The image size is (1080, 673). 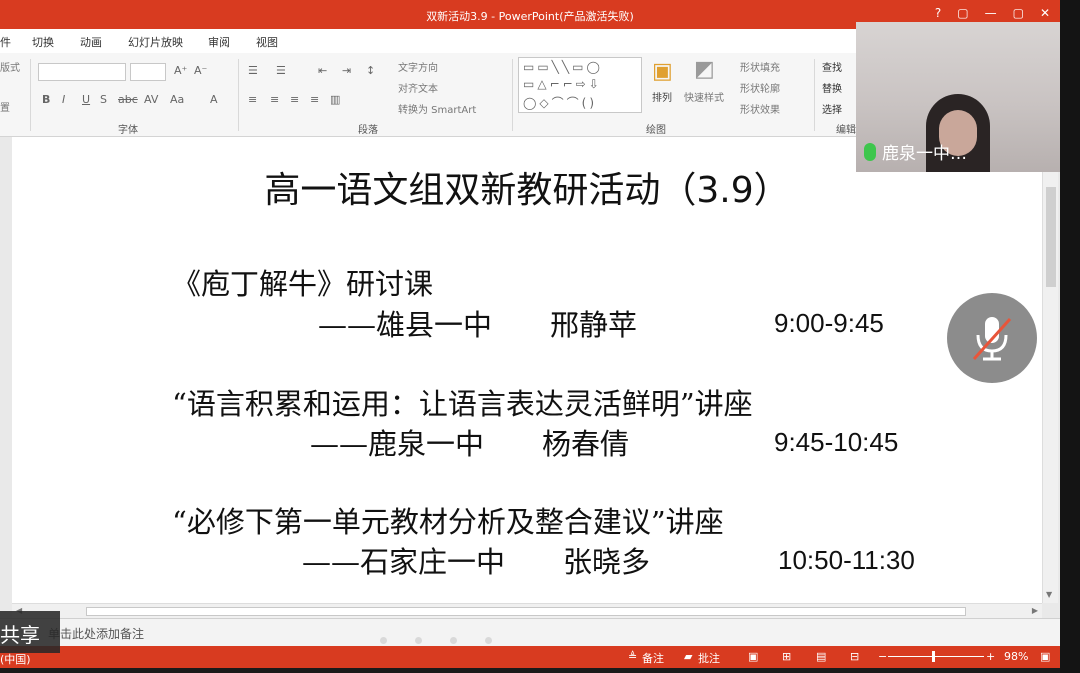 What do you see at coordinates (832, 87) in the screenshot?
I see `replace-button: 替换` at bounding box center [832, 87].